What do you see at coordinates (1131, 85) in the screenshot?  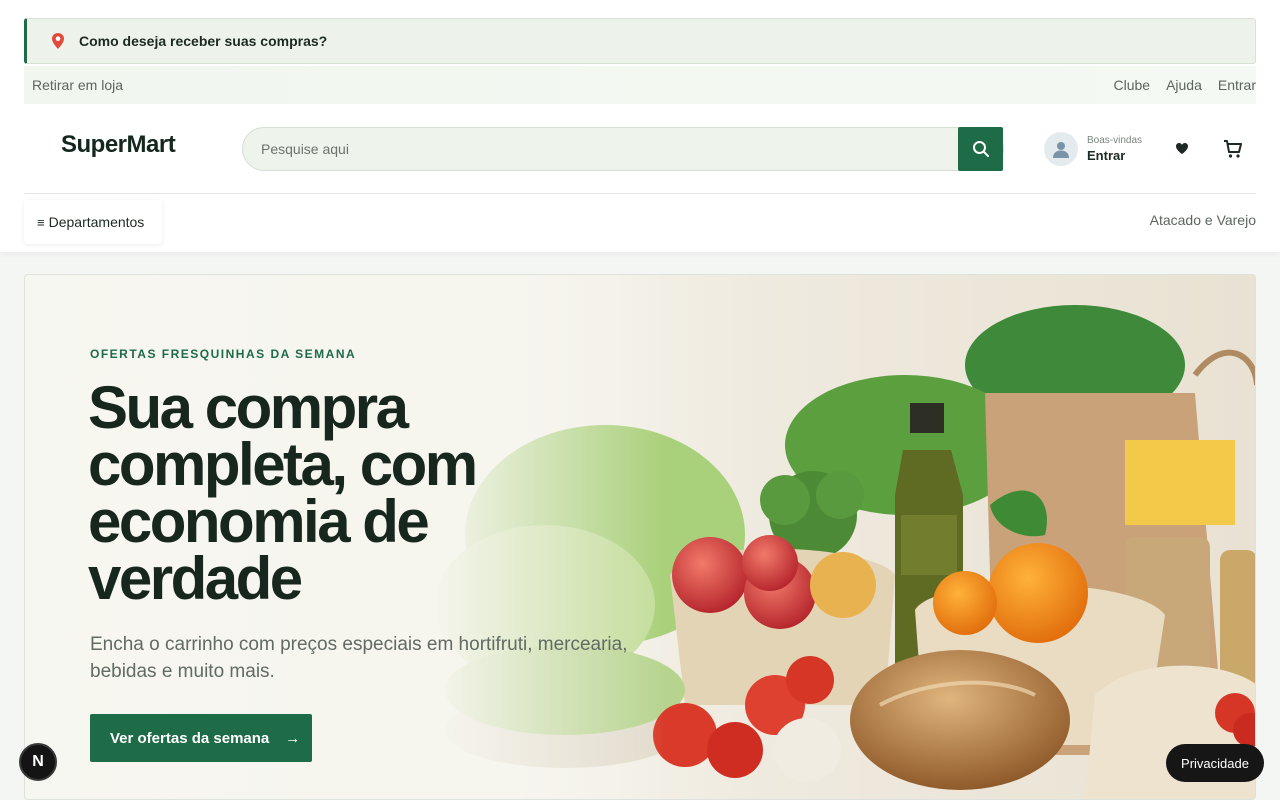 I see `clube-link: Clube` at bounding box center [1131, 85].